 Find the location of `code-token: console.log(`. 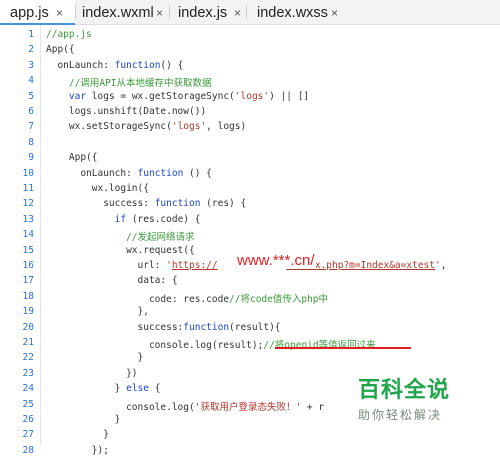

code-token: console.log( is located at coordinates (160, 407).